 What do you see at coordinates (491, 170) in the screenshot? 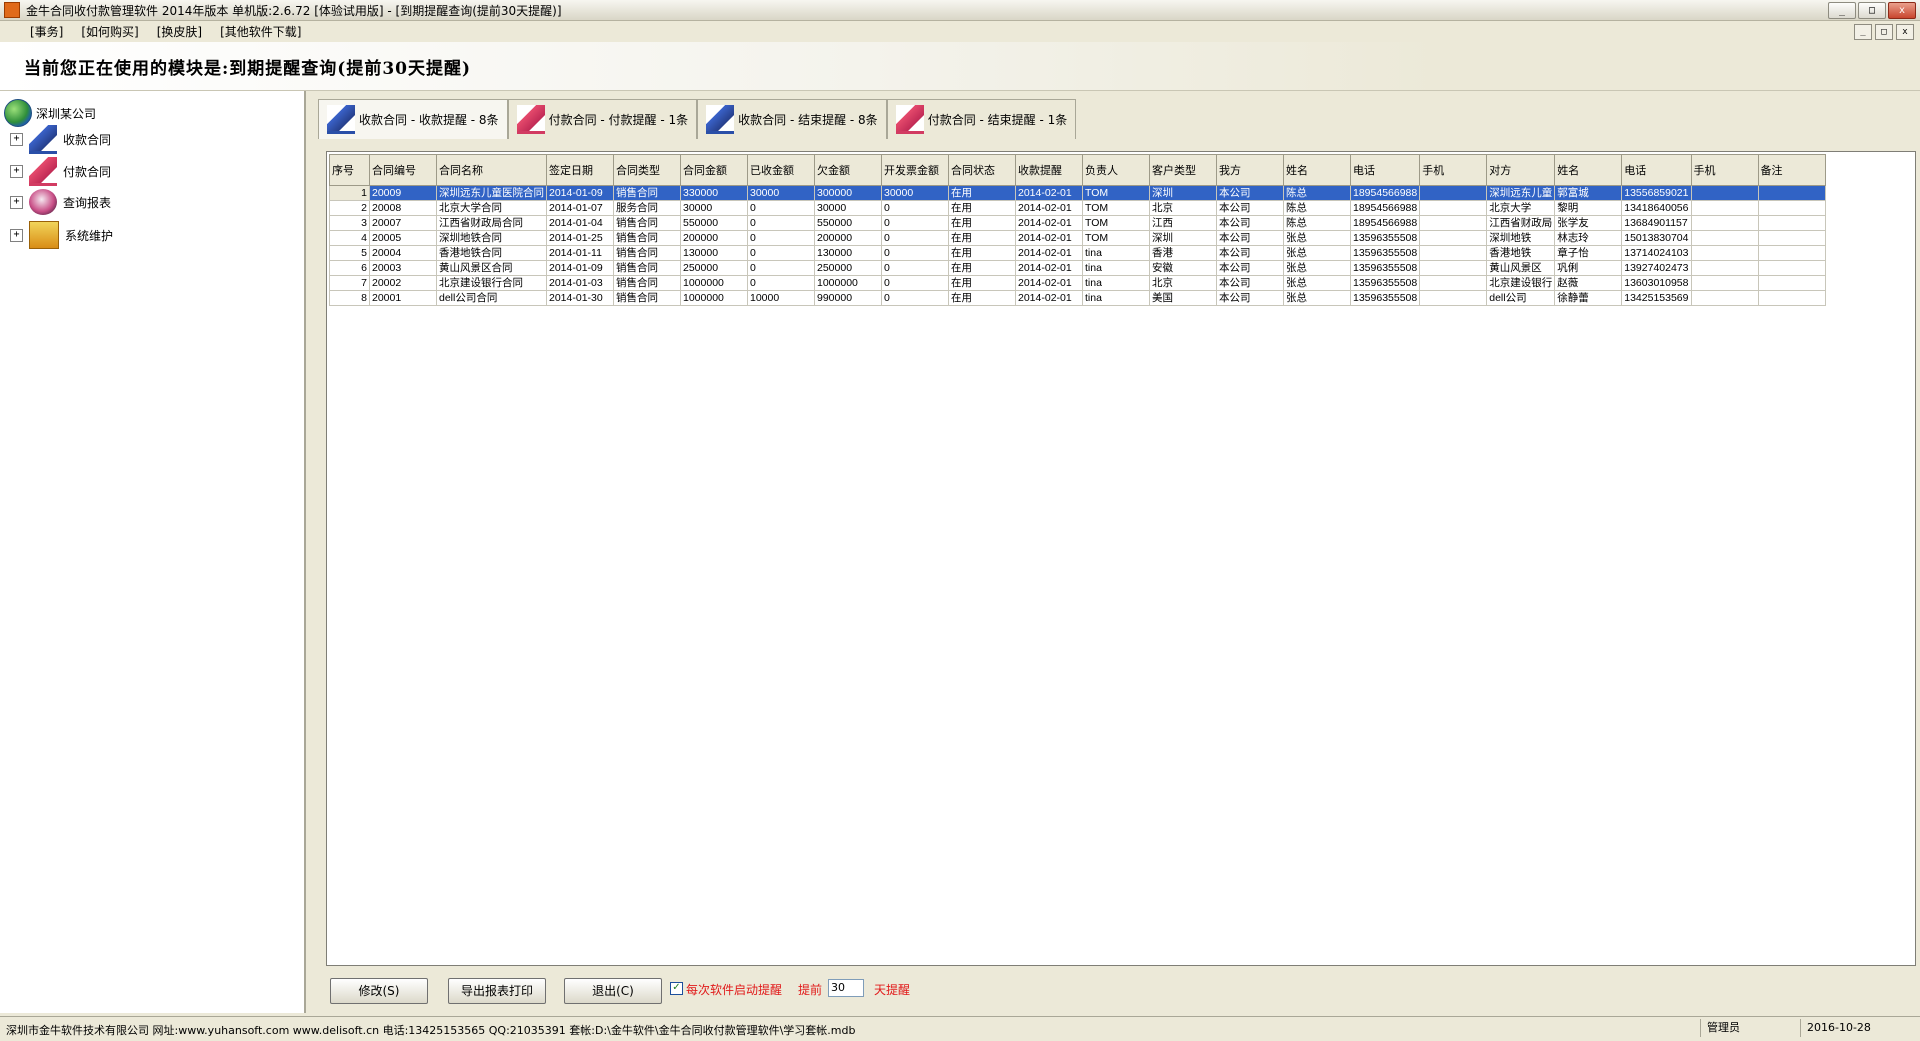
I see `column-header: 合同名称` at bounding box center [491, 170].